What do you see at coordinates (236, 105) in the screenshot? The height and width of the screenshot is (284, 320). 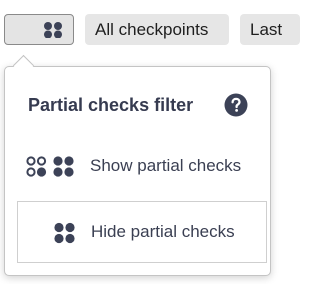 I see `help-icon` at bounding box center [236, 105].